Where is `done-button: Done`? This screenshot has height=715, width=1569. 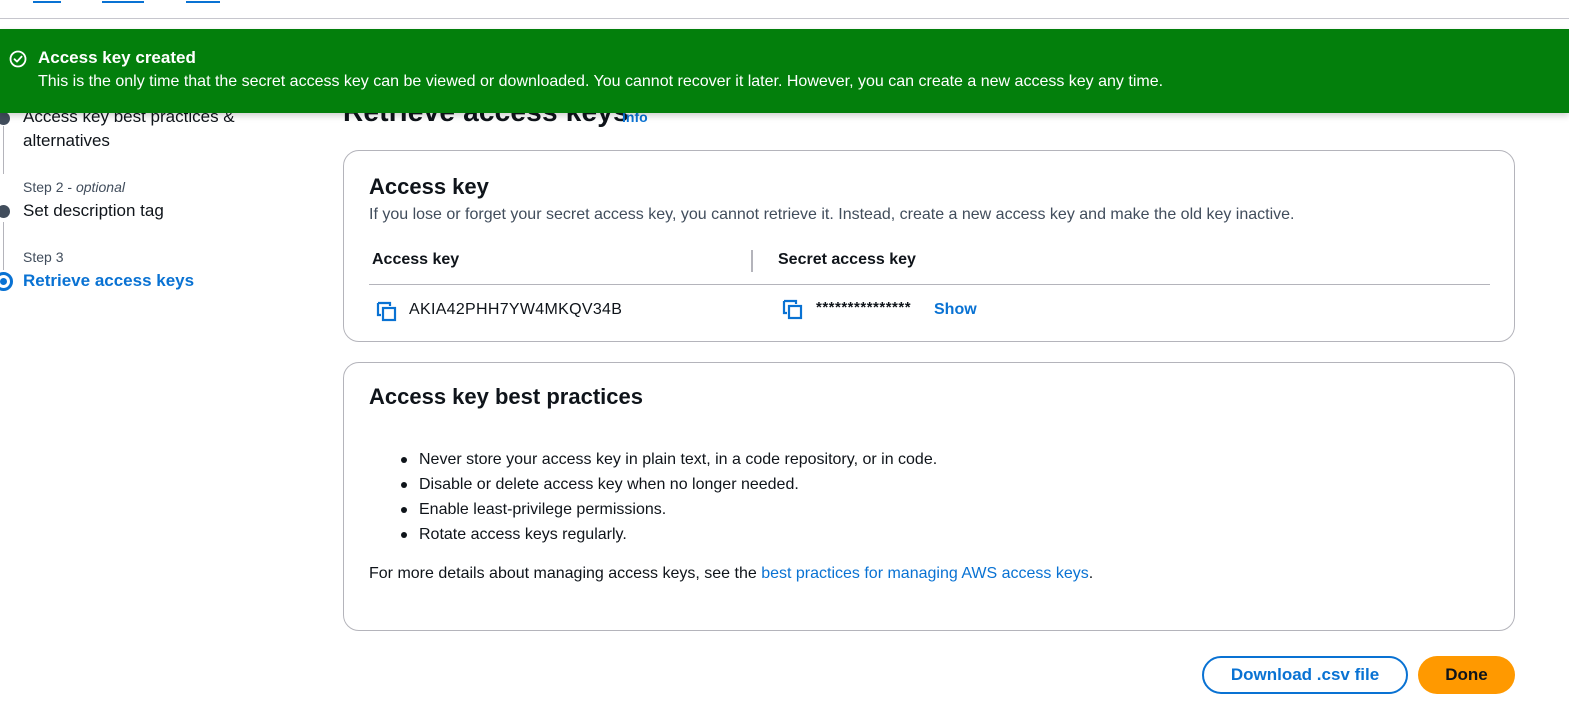 done-button: Done is located at coordinates (1466, 675).